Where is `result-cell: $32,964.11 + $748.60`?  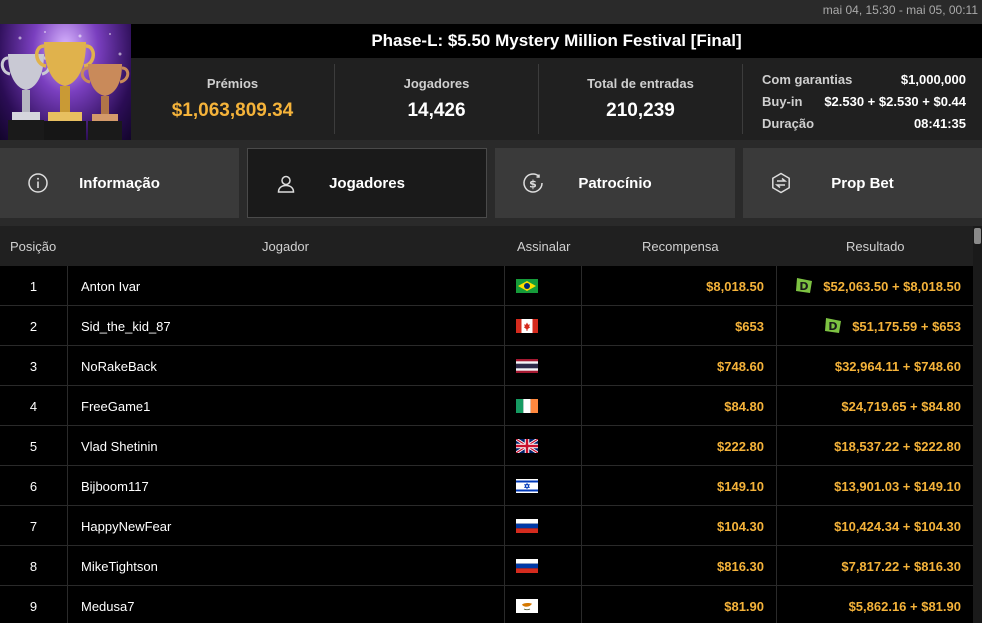
result-cell: $32,964.11 + $748.60 is located at coordinates (875, 366).